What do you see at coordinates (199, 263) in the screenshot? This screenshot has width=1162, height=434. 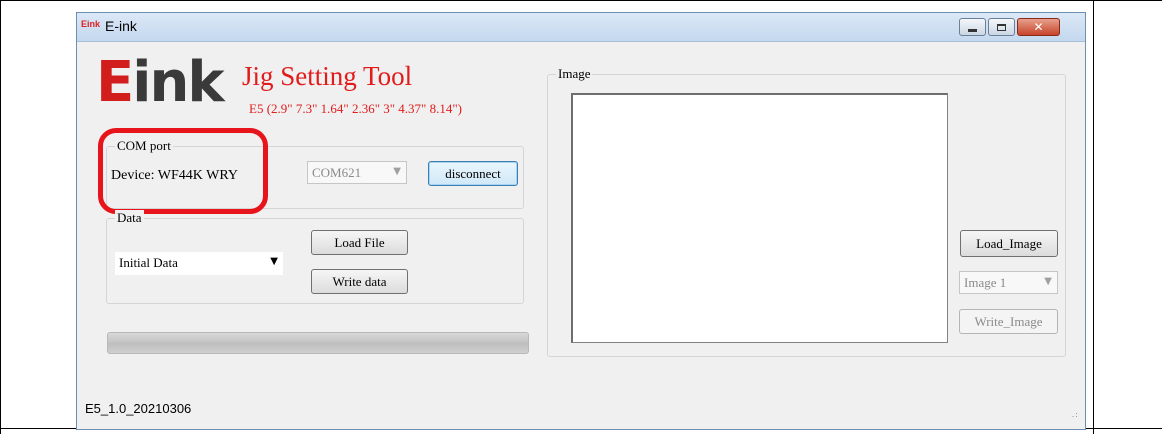 I see `data-select: Initial Data ▼` at bounding box center [199, 263].